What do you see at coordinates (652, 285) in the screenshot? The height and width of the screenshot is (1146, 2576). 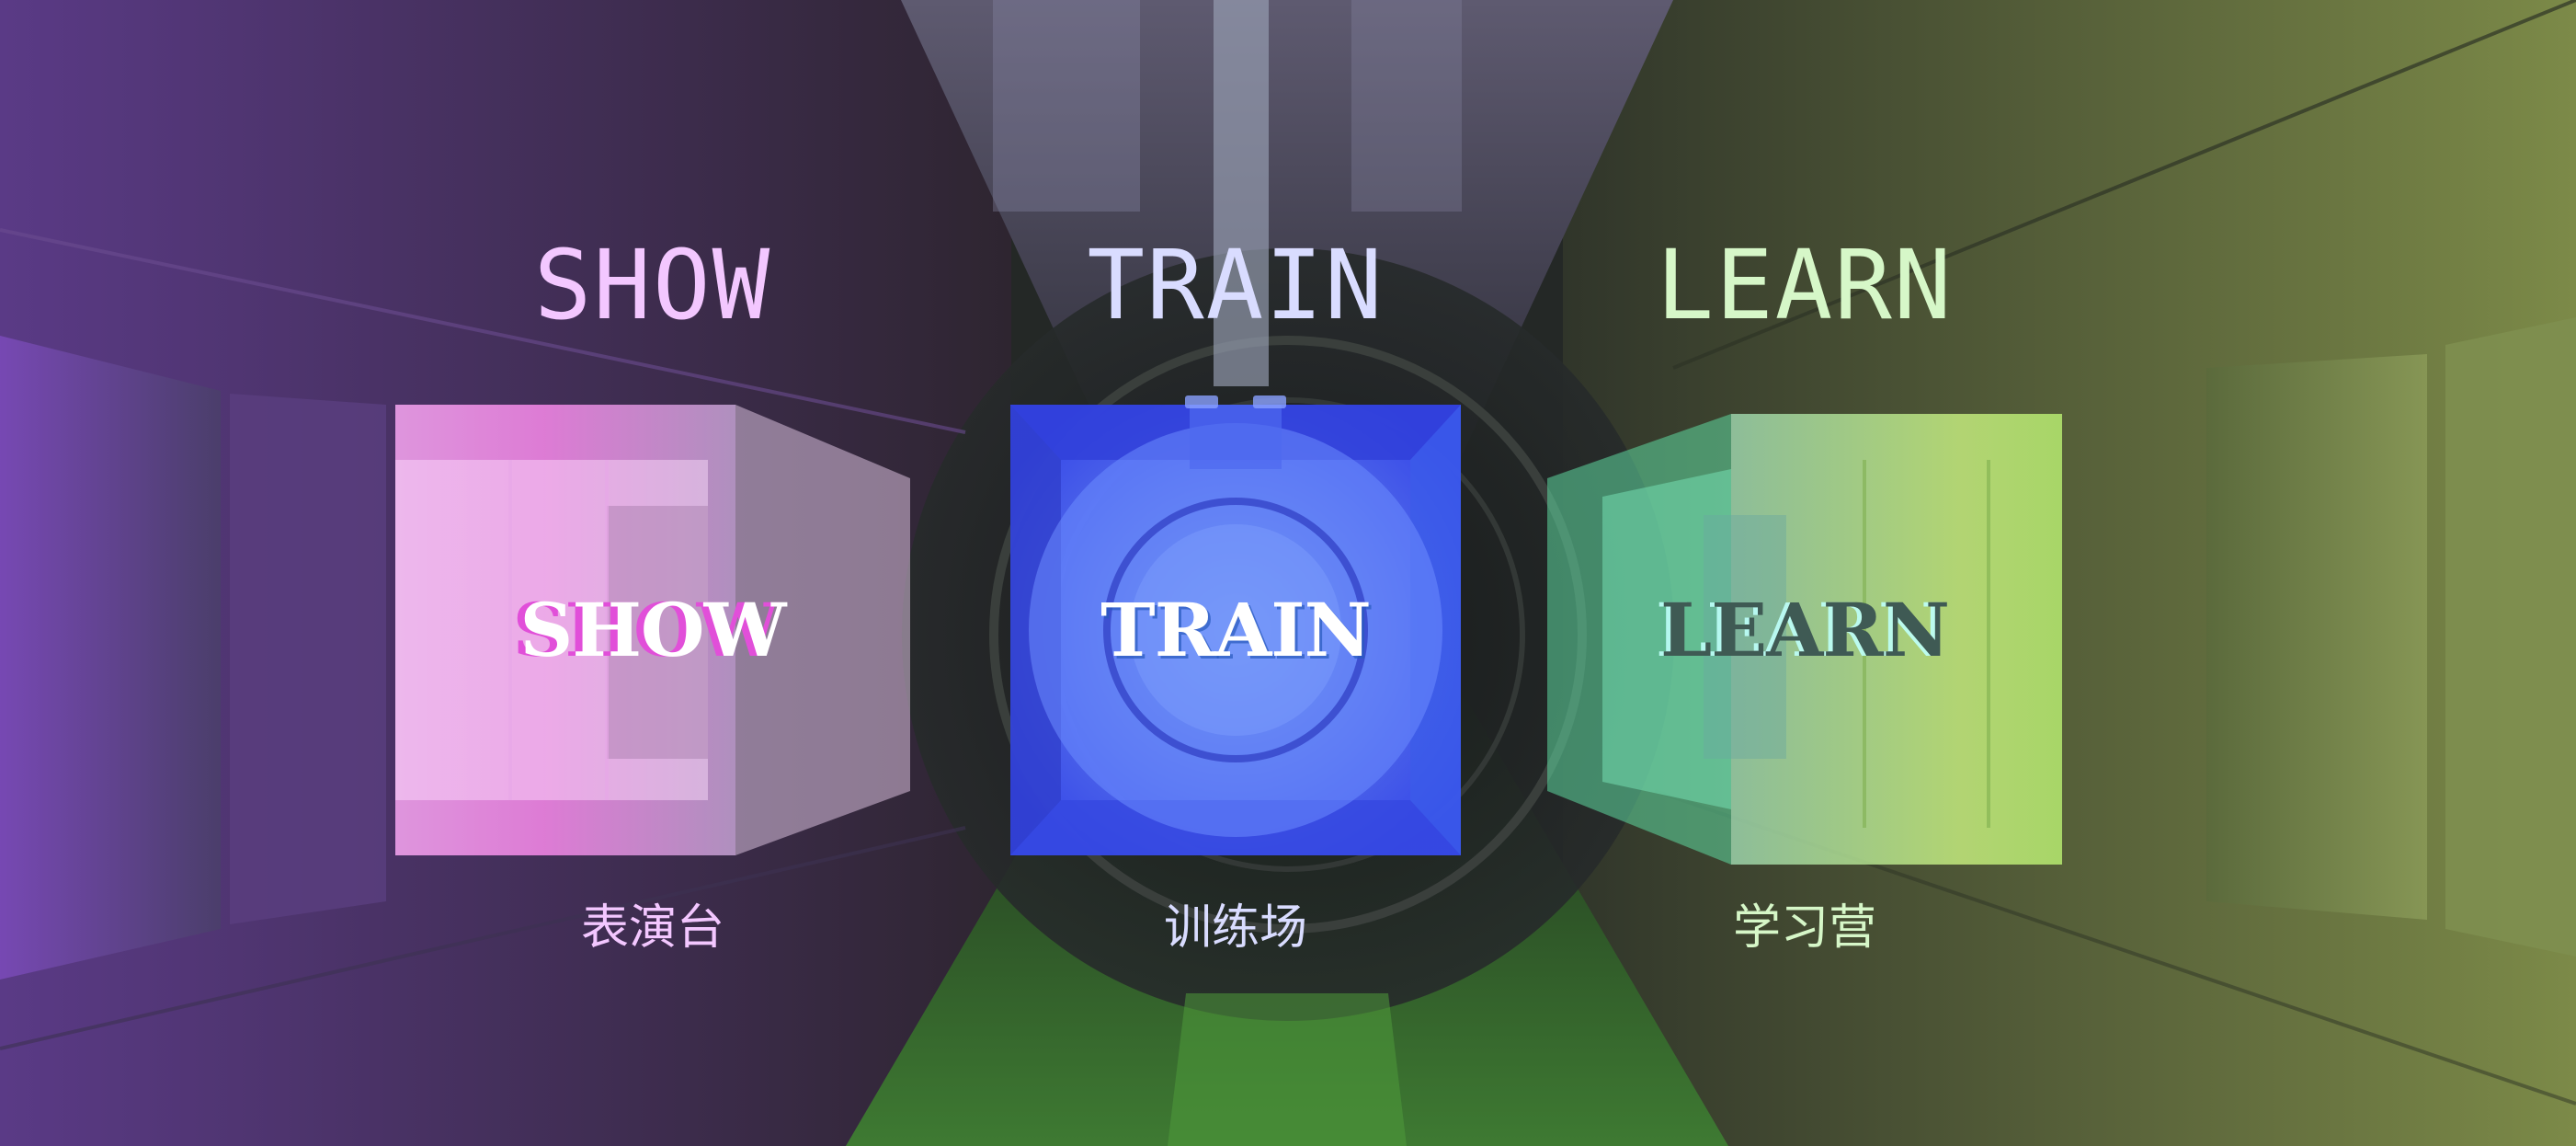 I see `show-title: SHOW` at bounding box center [652, 285].